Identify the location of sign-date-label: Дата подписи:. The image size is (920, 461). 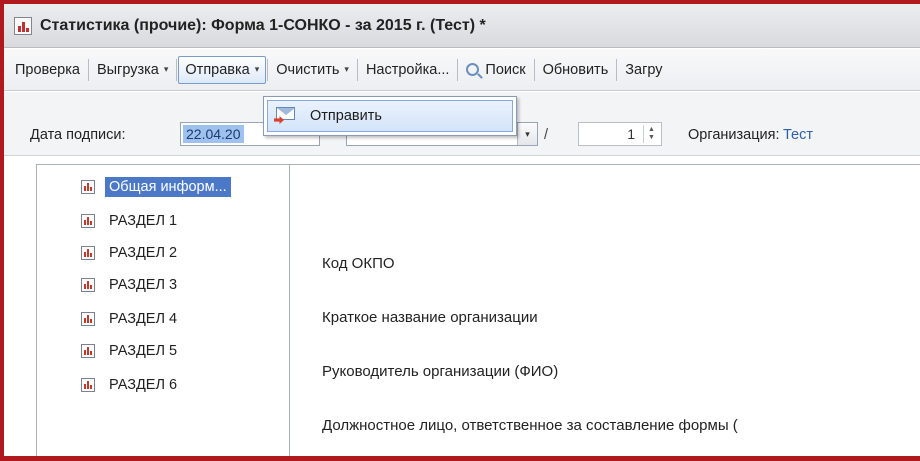
(78, 135).